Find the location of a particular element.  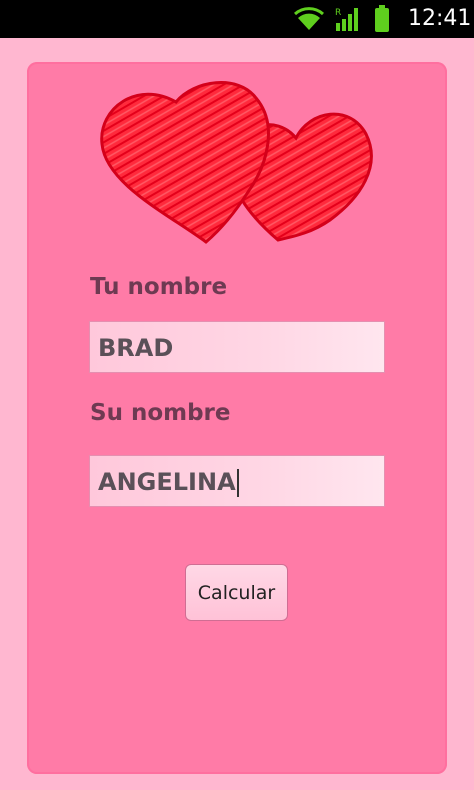

their-name-value: ANGELINA is located at coordinates (167, 482).